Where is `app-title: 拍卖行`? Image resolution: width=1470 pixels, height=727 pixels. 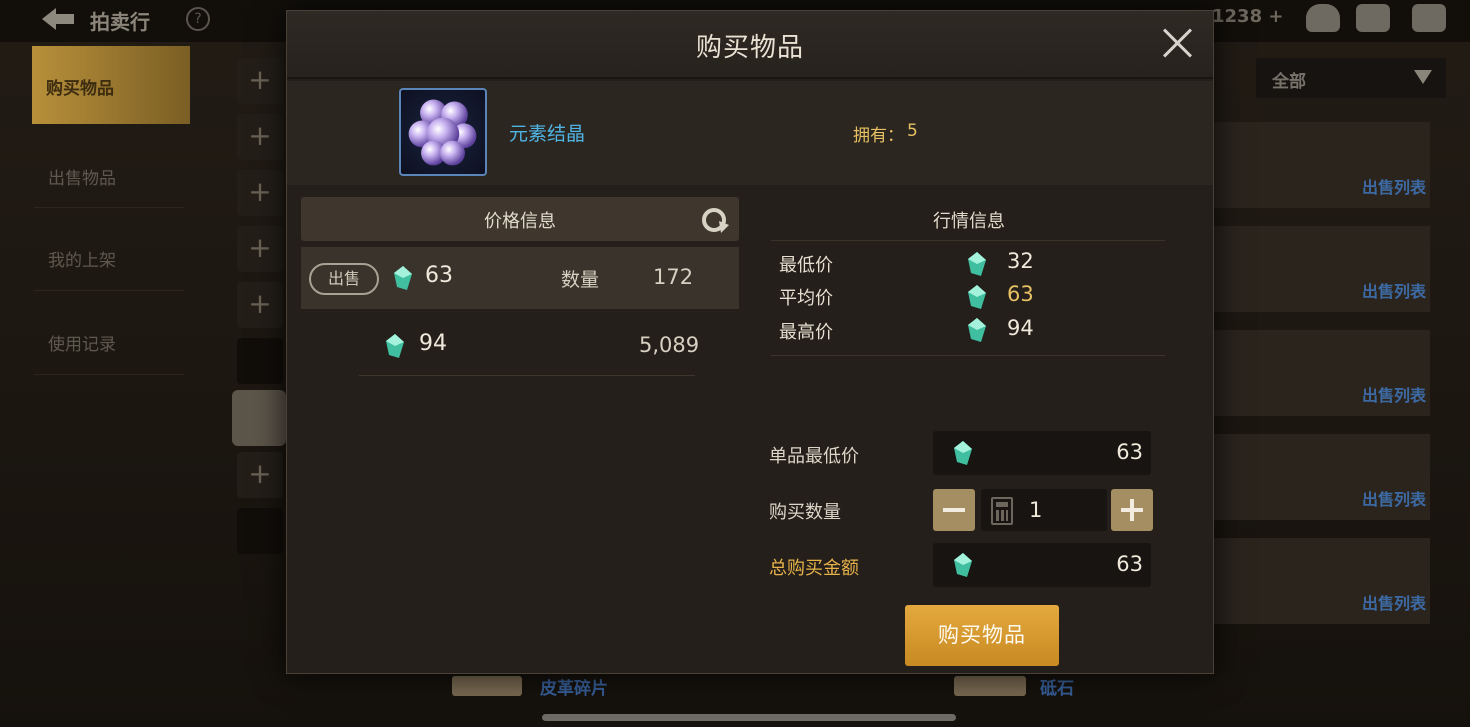 app-title: 拍卖行 is located at coordinates (120, 22).